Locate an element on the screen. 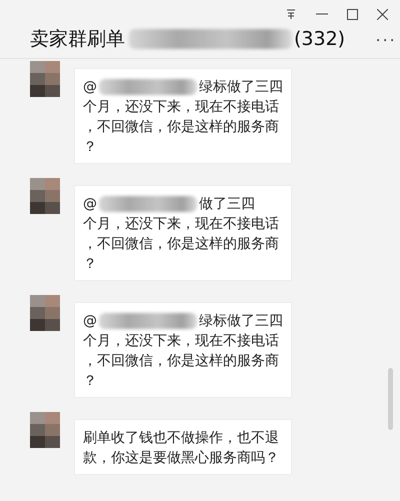 The width and height of the screenshot is (400, 501). pin-icon is located at coordinates (291, 14).